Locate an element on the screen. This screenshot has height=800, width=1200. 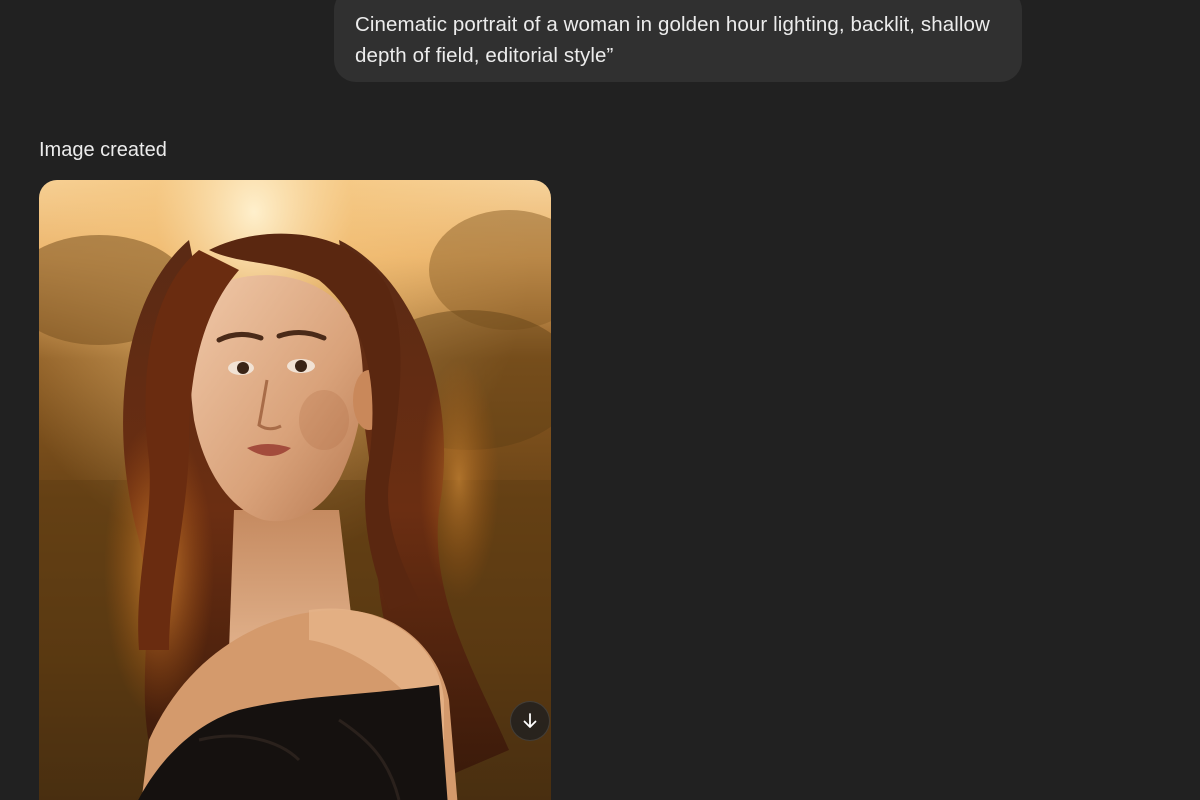
image-created-label: Image created is located at coordinates (103, 150).